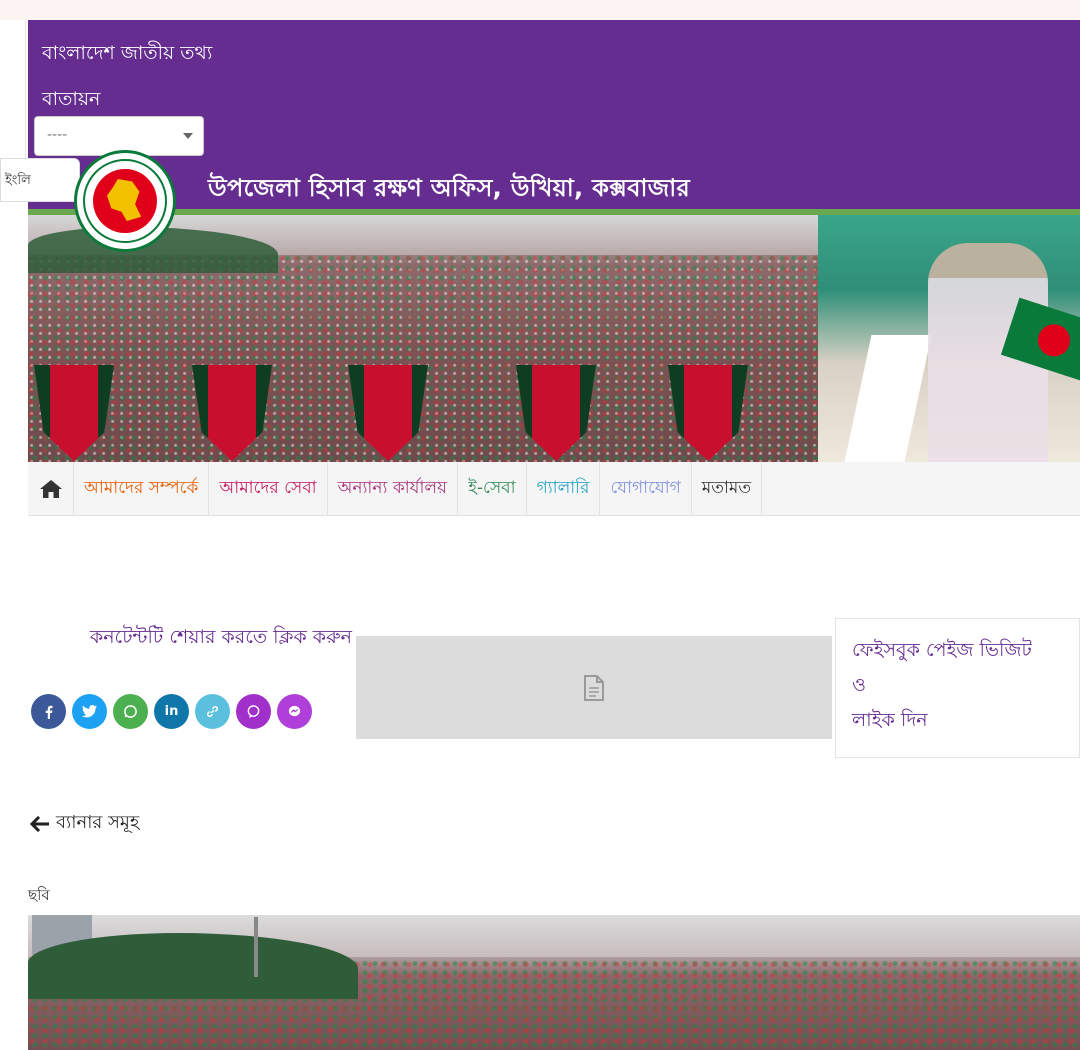  Describe the element at coordinates (125, 201) in the screenshot. I see `government-logo` at that location.